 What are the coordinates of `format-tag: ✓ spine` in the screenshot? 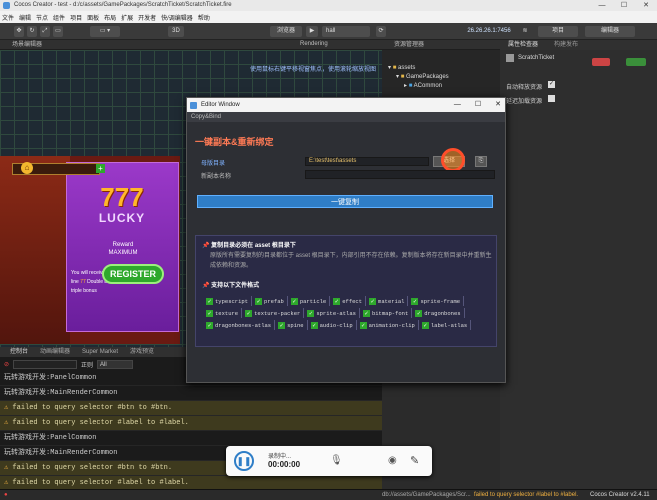 It's located at (293, 325).